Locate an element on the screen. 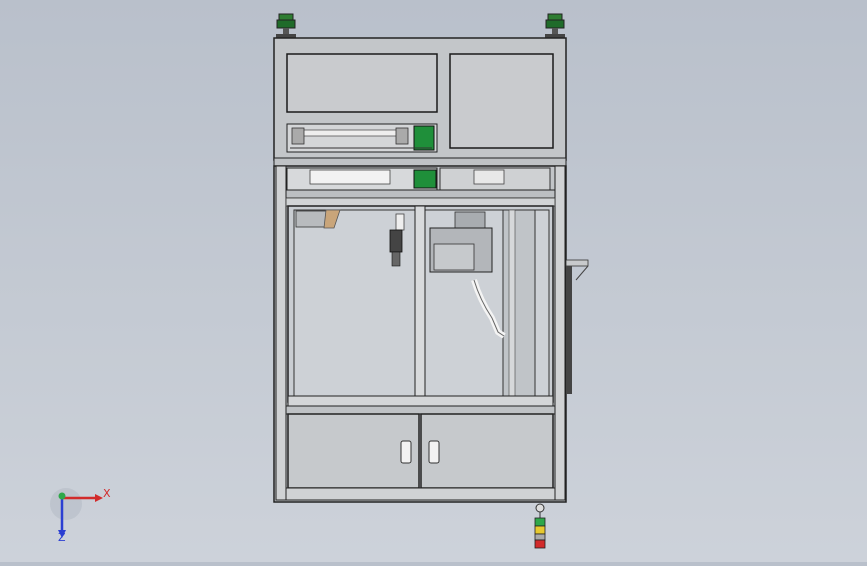  z-axis-label: Z is located at coordinates (62, 537).